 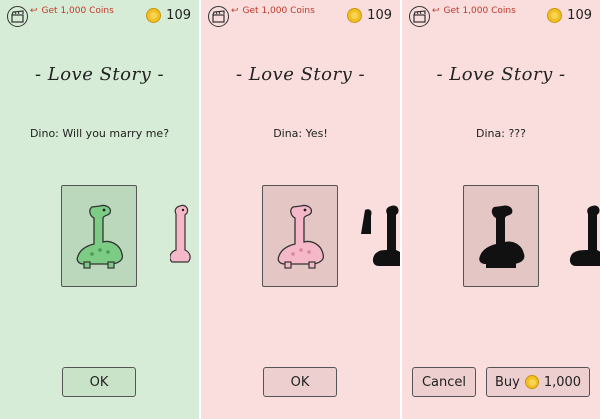 What do you see at coordinates (380, 235) in the screenshot?
I see `silhouette-dino-couple-icon` at bounding box center [380, 235].